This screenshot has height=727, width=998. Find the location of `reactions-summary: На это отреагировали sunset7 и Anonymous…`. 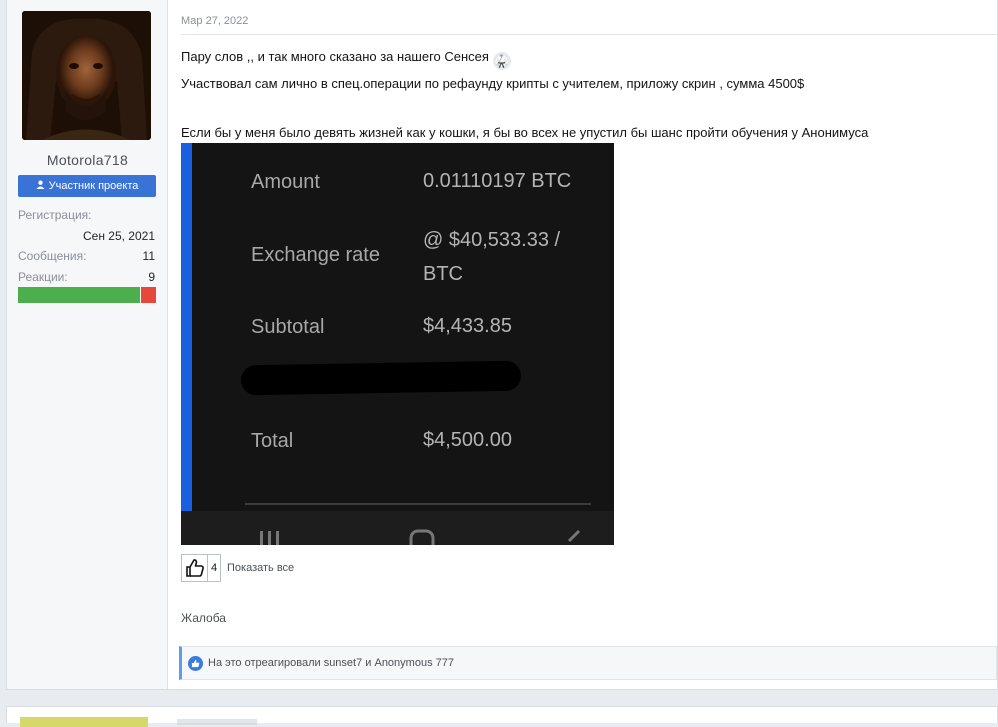

reactions-summary: На это отреагировали sunset7 и Anonymous… is located at coordinates (588, 663).